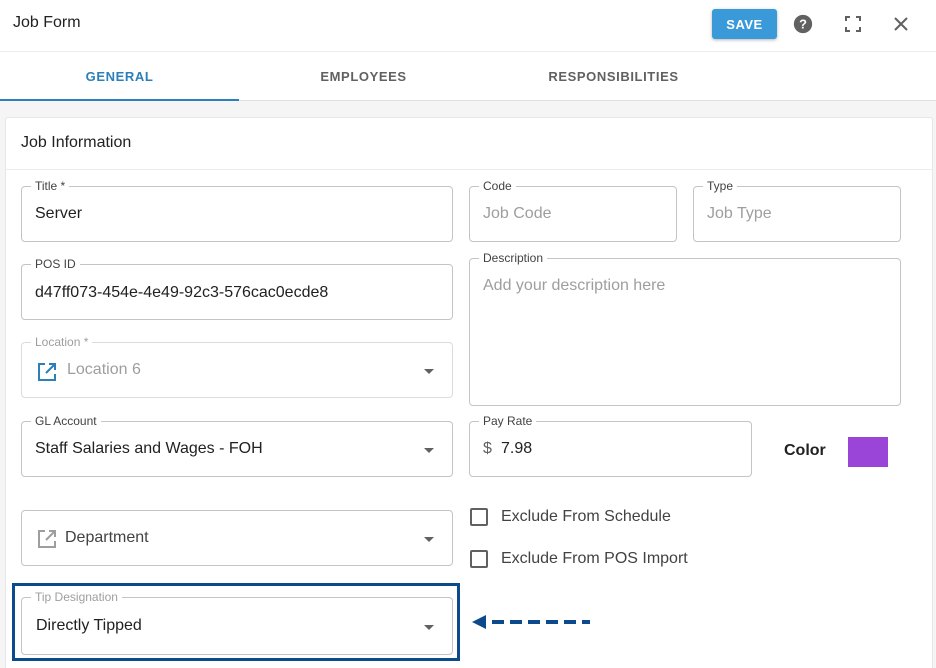 Image resolution: width=936 pixels, height=668 pixels. I want to click on code-field: Code Job Code, so click(573, 210).